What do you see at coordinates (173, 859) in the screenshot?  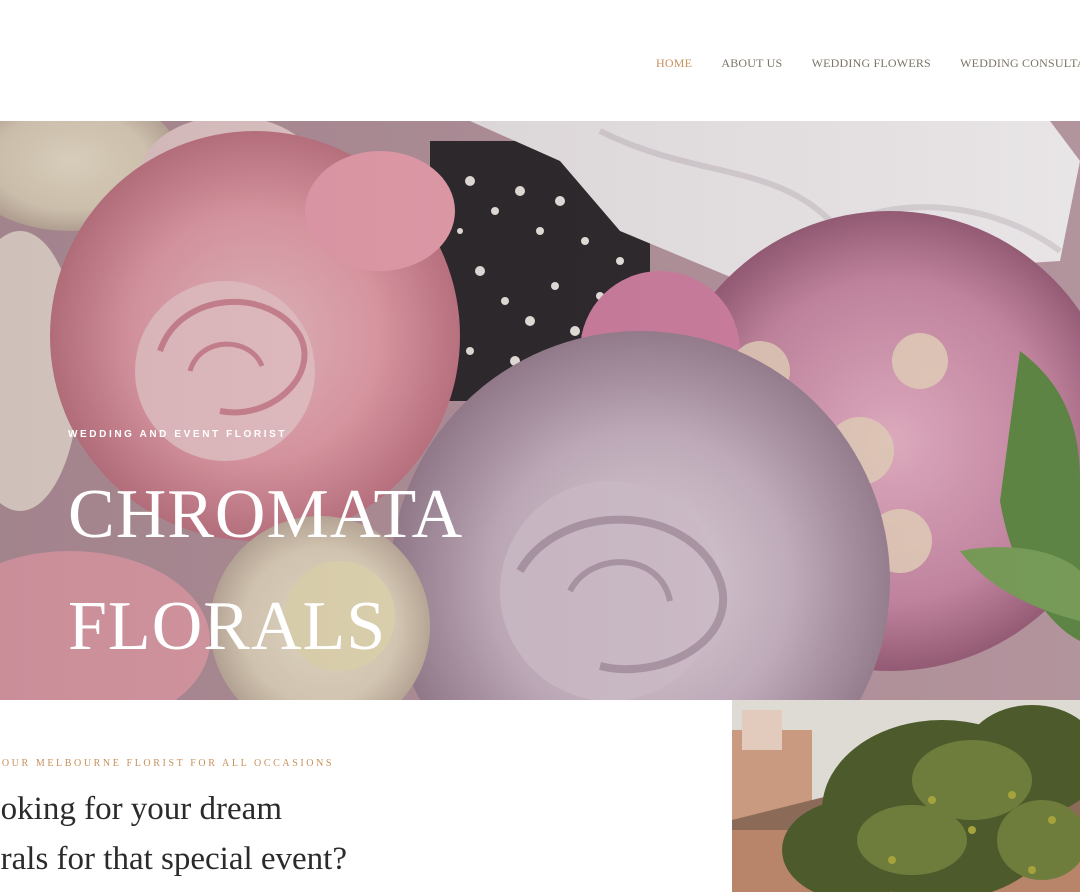 I see `intro-heading-line2: florals for that special event?` at bounding box center [173, 859].